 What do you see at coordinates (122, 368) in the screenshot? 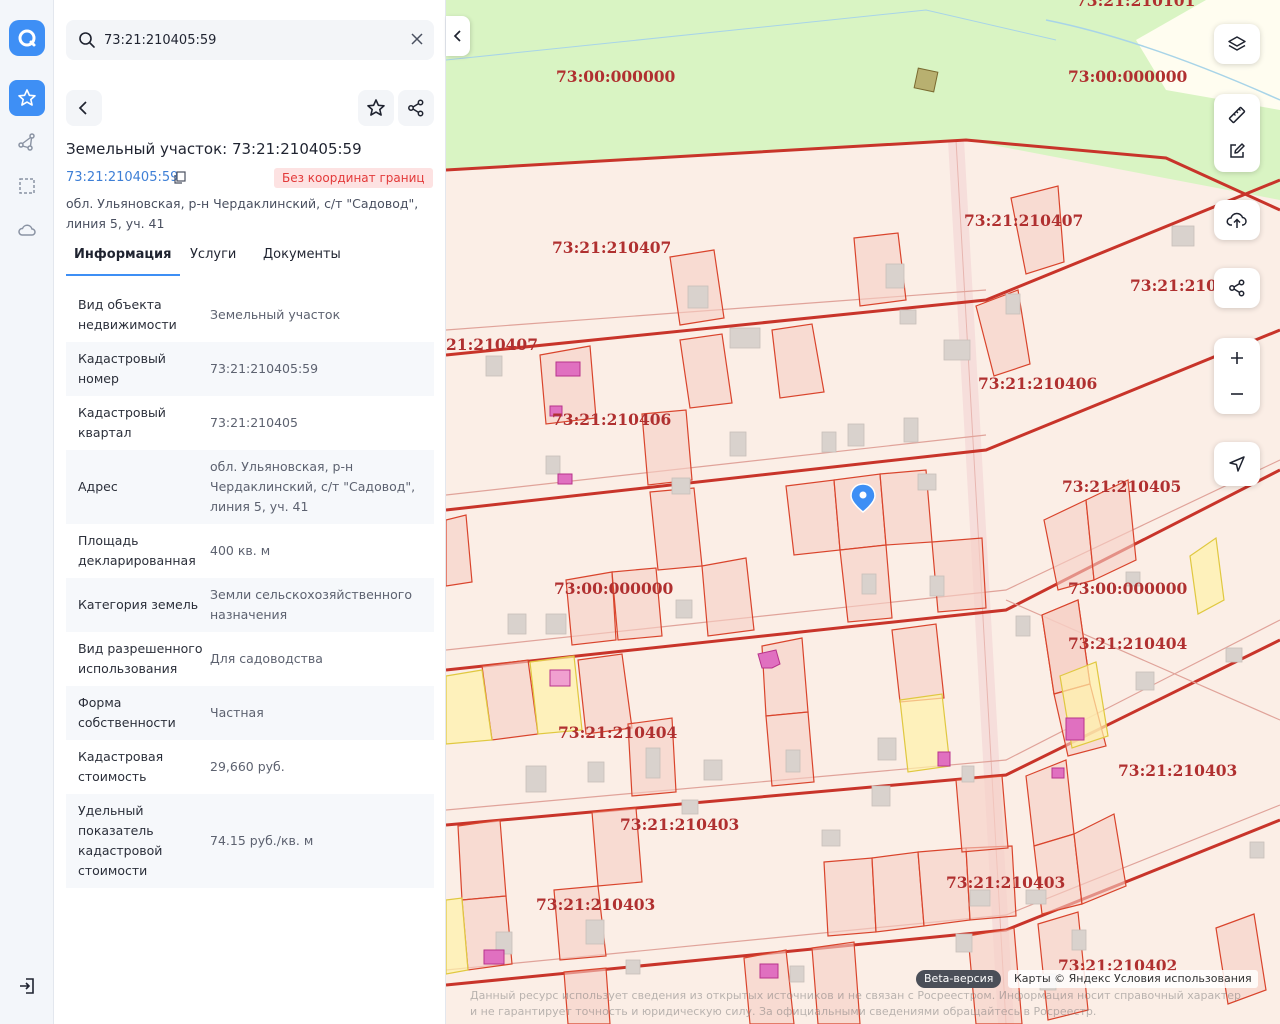
I see `row-label: Кадастровый номер` at bounding box center [122, 368].